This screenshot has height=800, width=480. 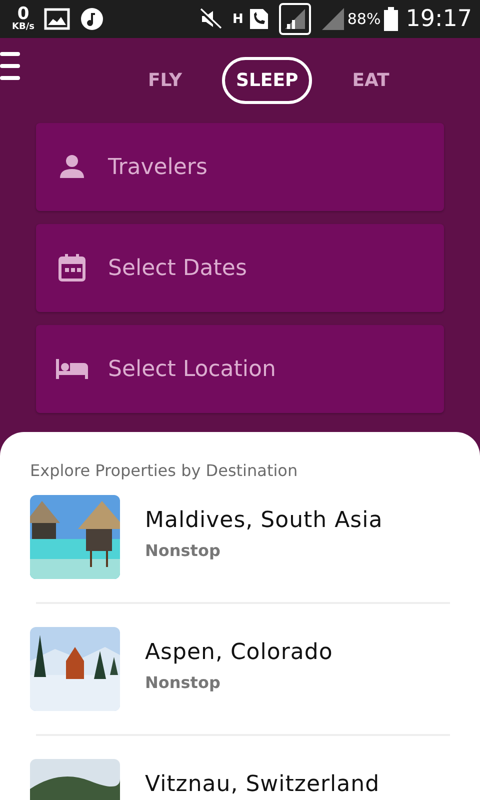 What do you see at coordinates (439, 19) in the screenshot?
I see `clock: 19:17` at bounding box center [439, 19].